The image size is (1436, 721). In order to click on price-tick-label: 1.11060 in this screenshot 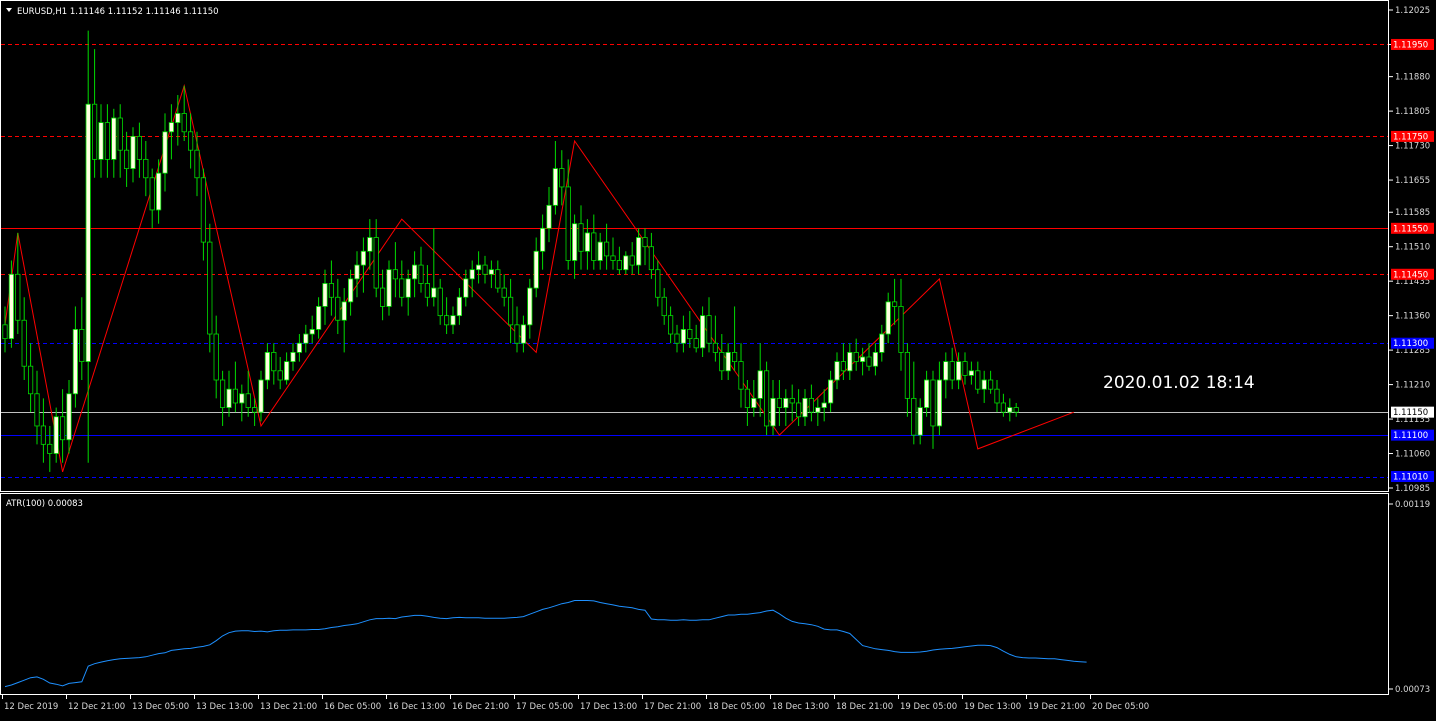, I will do `click(1412, 455)`.